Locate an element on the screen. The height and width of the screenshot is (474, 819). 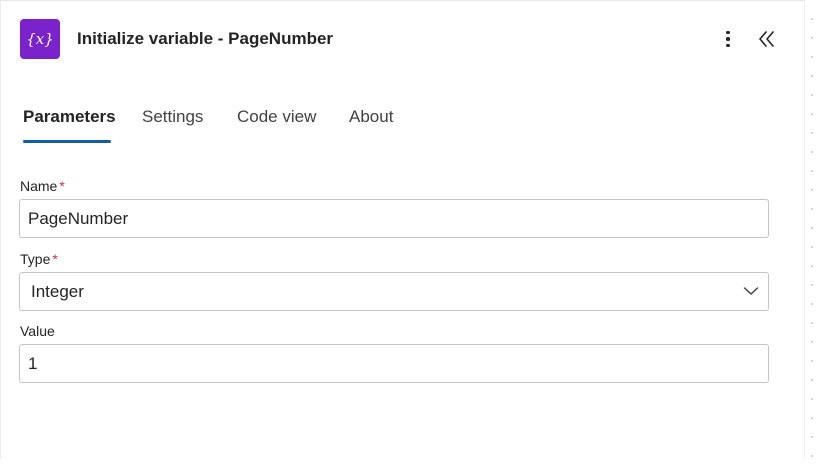
variable-icon: {x} is located at coordinates (40, 39).